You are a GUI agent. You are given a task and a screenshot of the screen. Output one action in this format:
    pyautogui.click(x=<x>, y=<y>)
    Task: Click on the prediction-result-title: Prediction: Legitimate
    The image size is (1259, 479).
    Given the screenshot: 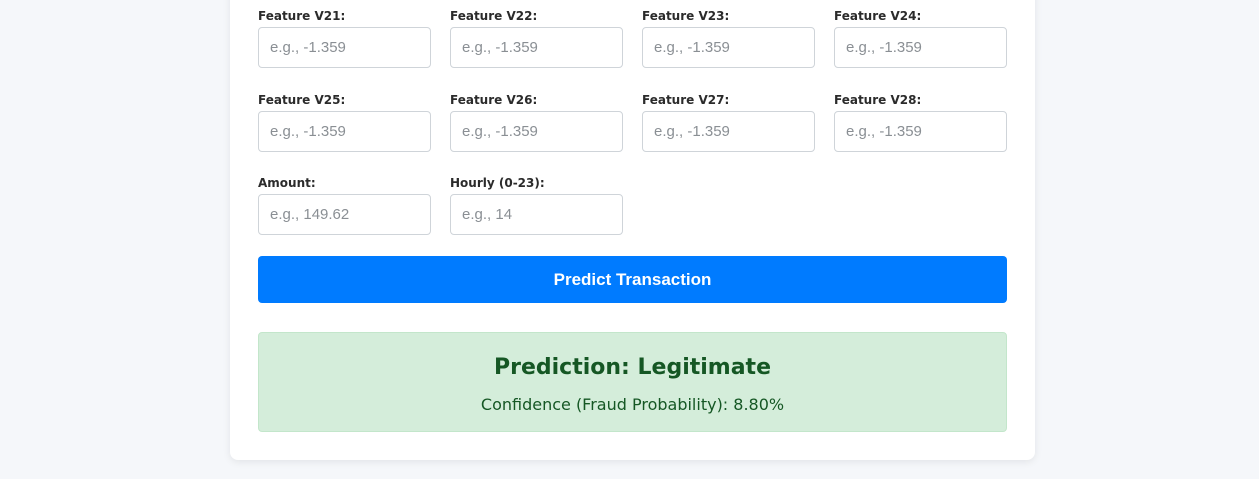 What is the action you would take?
    pyautogui.click(x=632, y=367)
    